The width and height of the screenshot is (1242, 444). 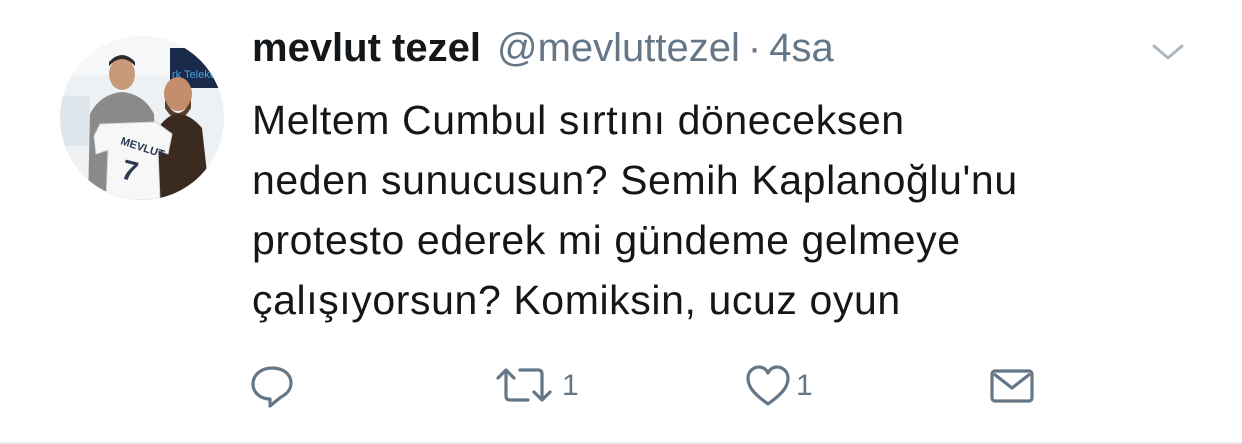 I want to click on avatar: rk Telekom MEVLUT 7, so click(x=142, y=118).